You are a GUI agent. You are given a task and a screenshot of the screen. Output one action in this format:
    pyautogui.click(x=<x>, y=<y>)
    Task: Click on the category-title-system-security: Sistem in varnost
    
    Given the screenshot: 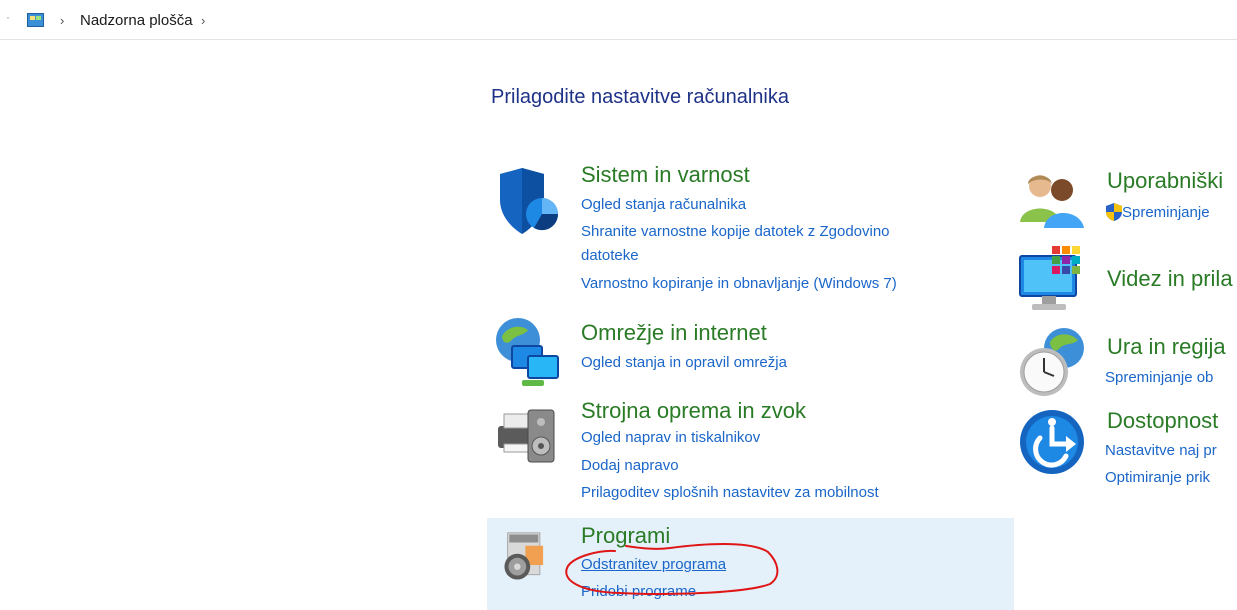 What is the action you would take?
    pyautogui.click(x=665, y=175)
    